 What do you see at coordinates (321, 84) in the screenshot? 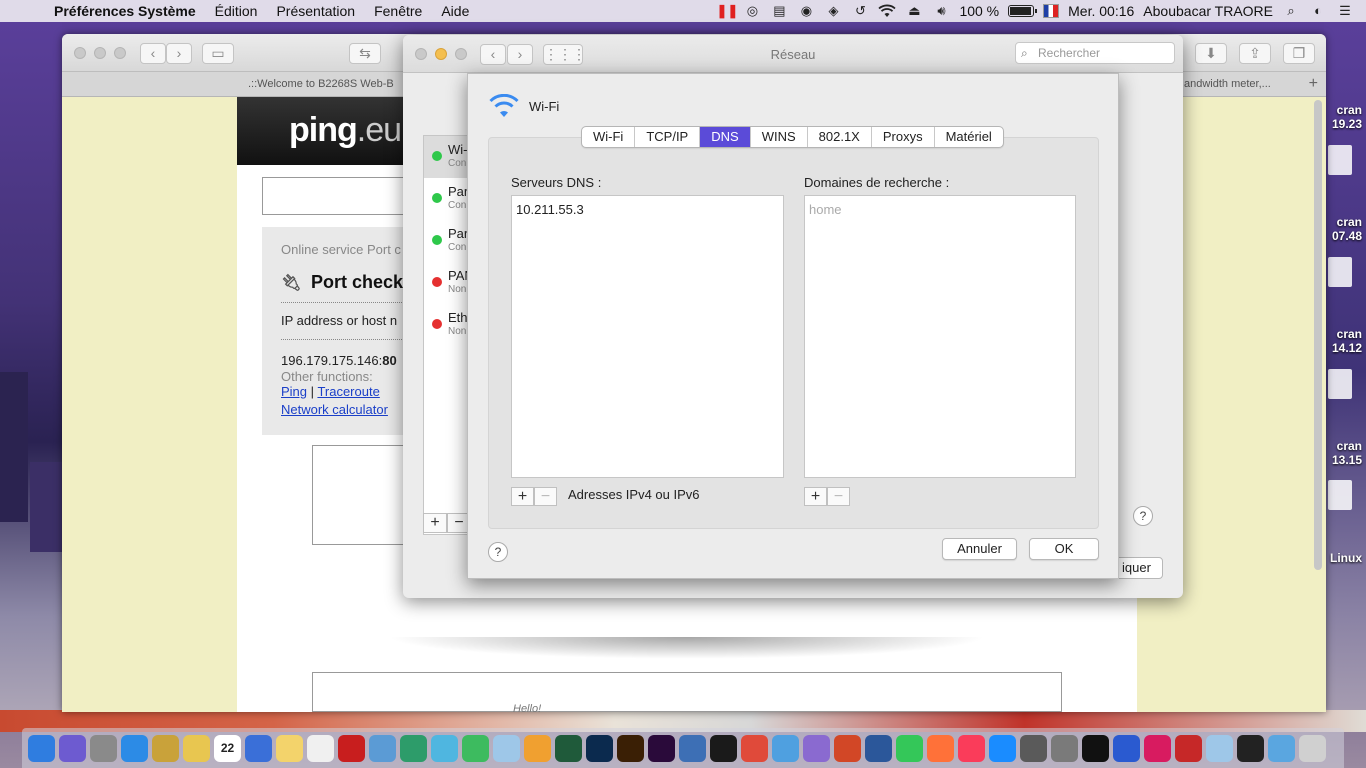
I see `browser-tab: .::Welcome to B2268S Web-B` at bounding box center [321, 84].